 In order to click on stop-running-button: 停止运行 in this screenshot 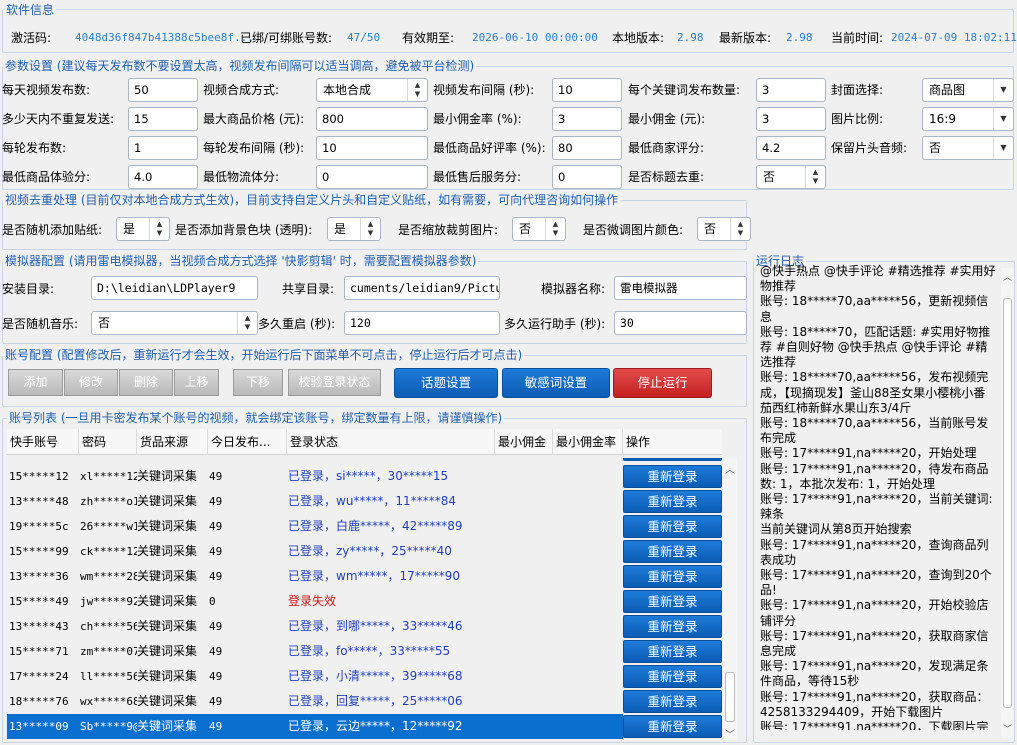, I will do `click(662, 383)`.